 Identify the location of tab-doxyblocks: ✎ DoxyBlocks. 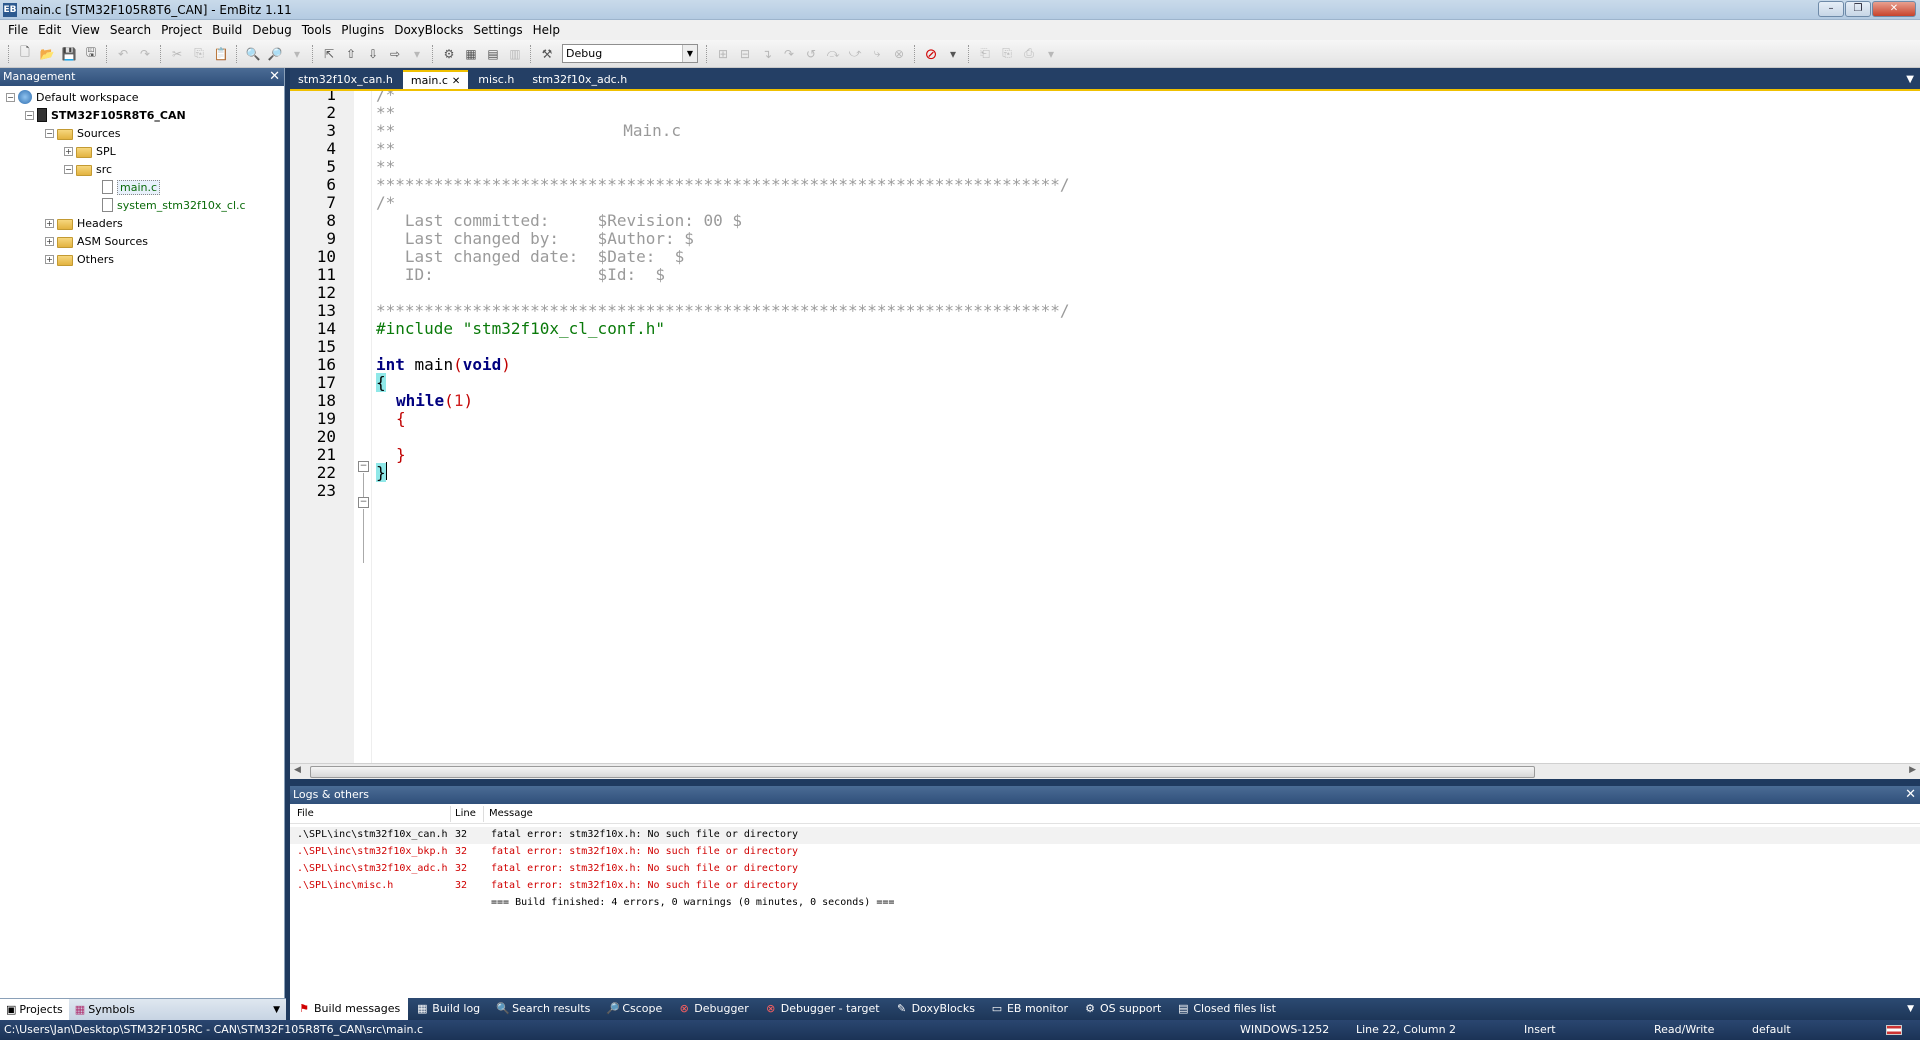
(935, 1009).